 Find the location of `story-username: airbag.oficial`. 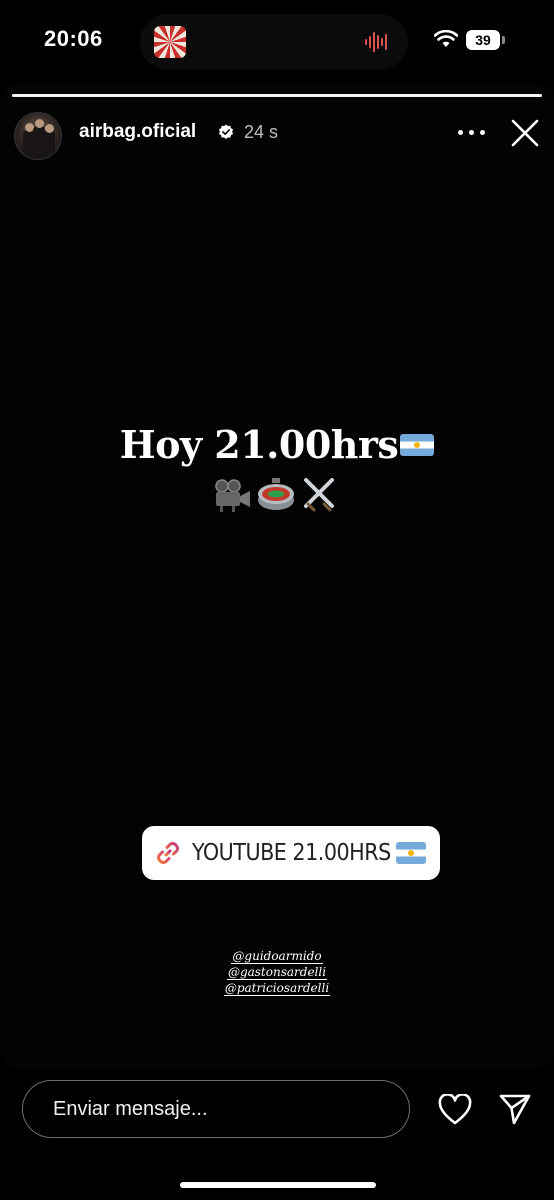

story-username: airbag.oficial is located at coordinates (137, 132).